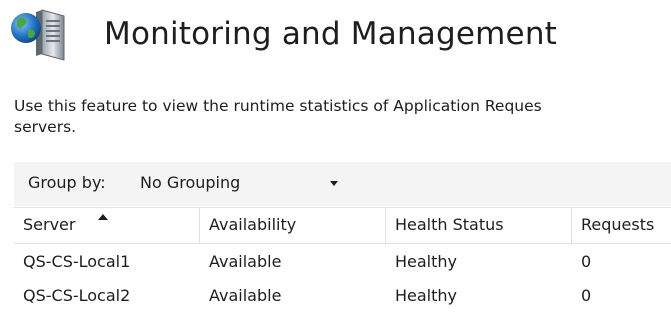 This screenshot has height=325, width=671. What do you see at coordinates (107, 225) in the screenshot?
I see `column-header-server: Server` at bounding box center [107, 225].